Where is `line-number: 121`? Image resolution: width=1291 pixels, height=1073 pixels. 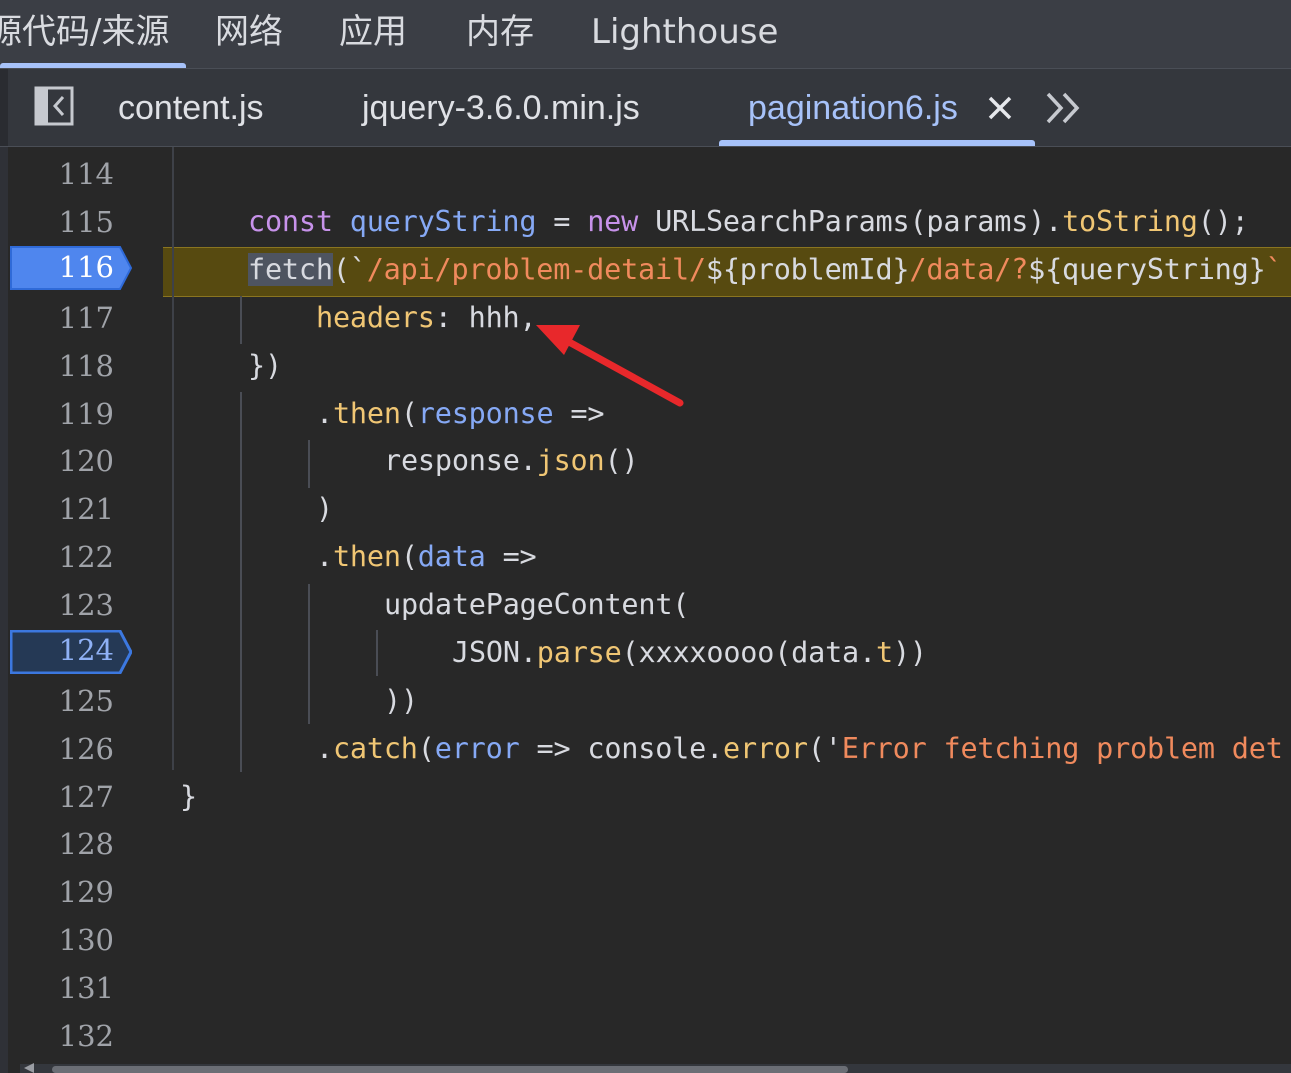
line-number: 121 is located at coordinates (72, 509).